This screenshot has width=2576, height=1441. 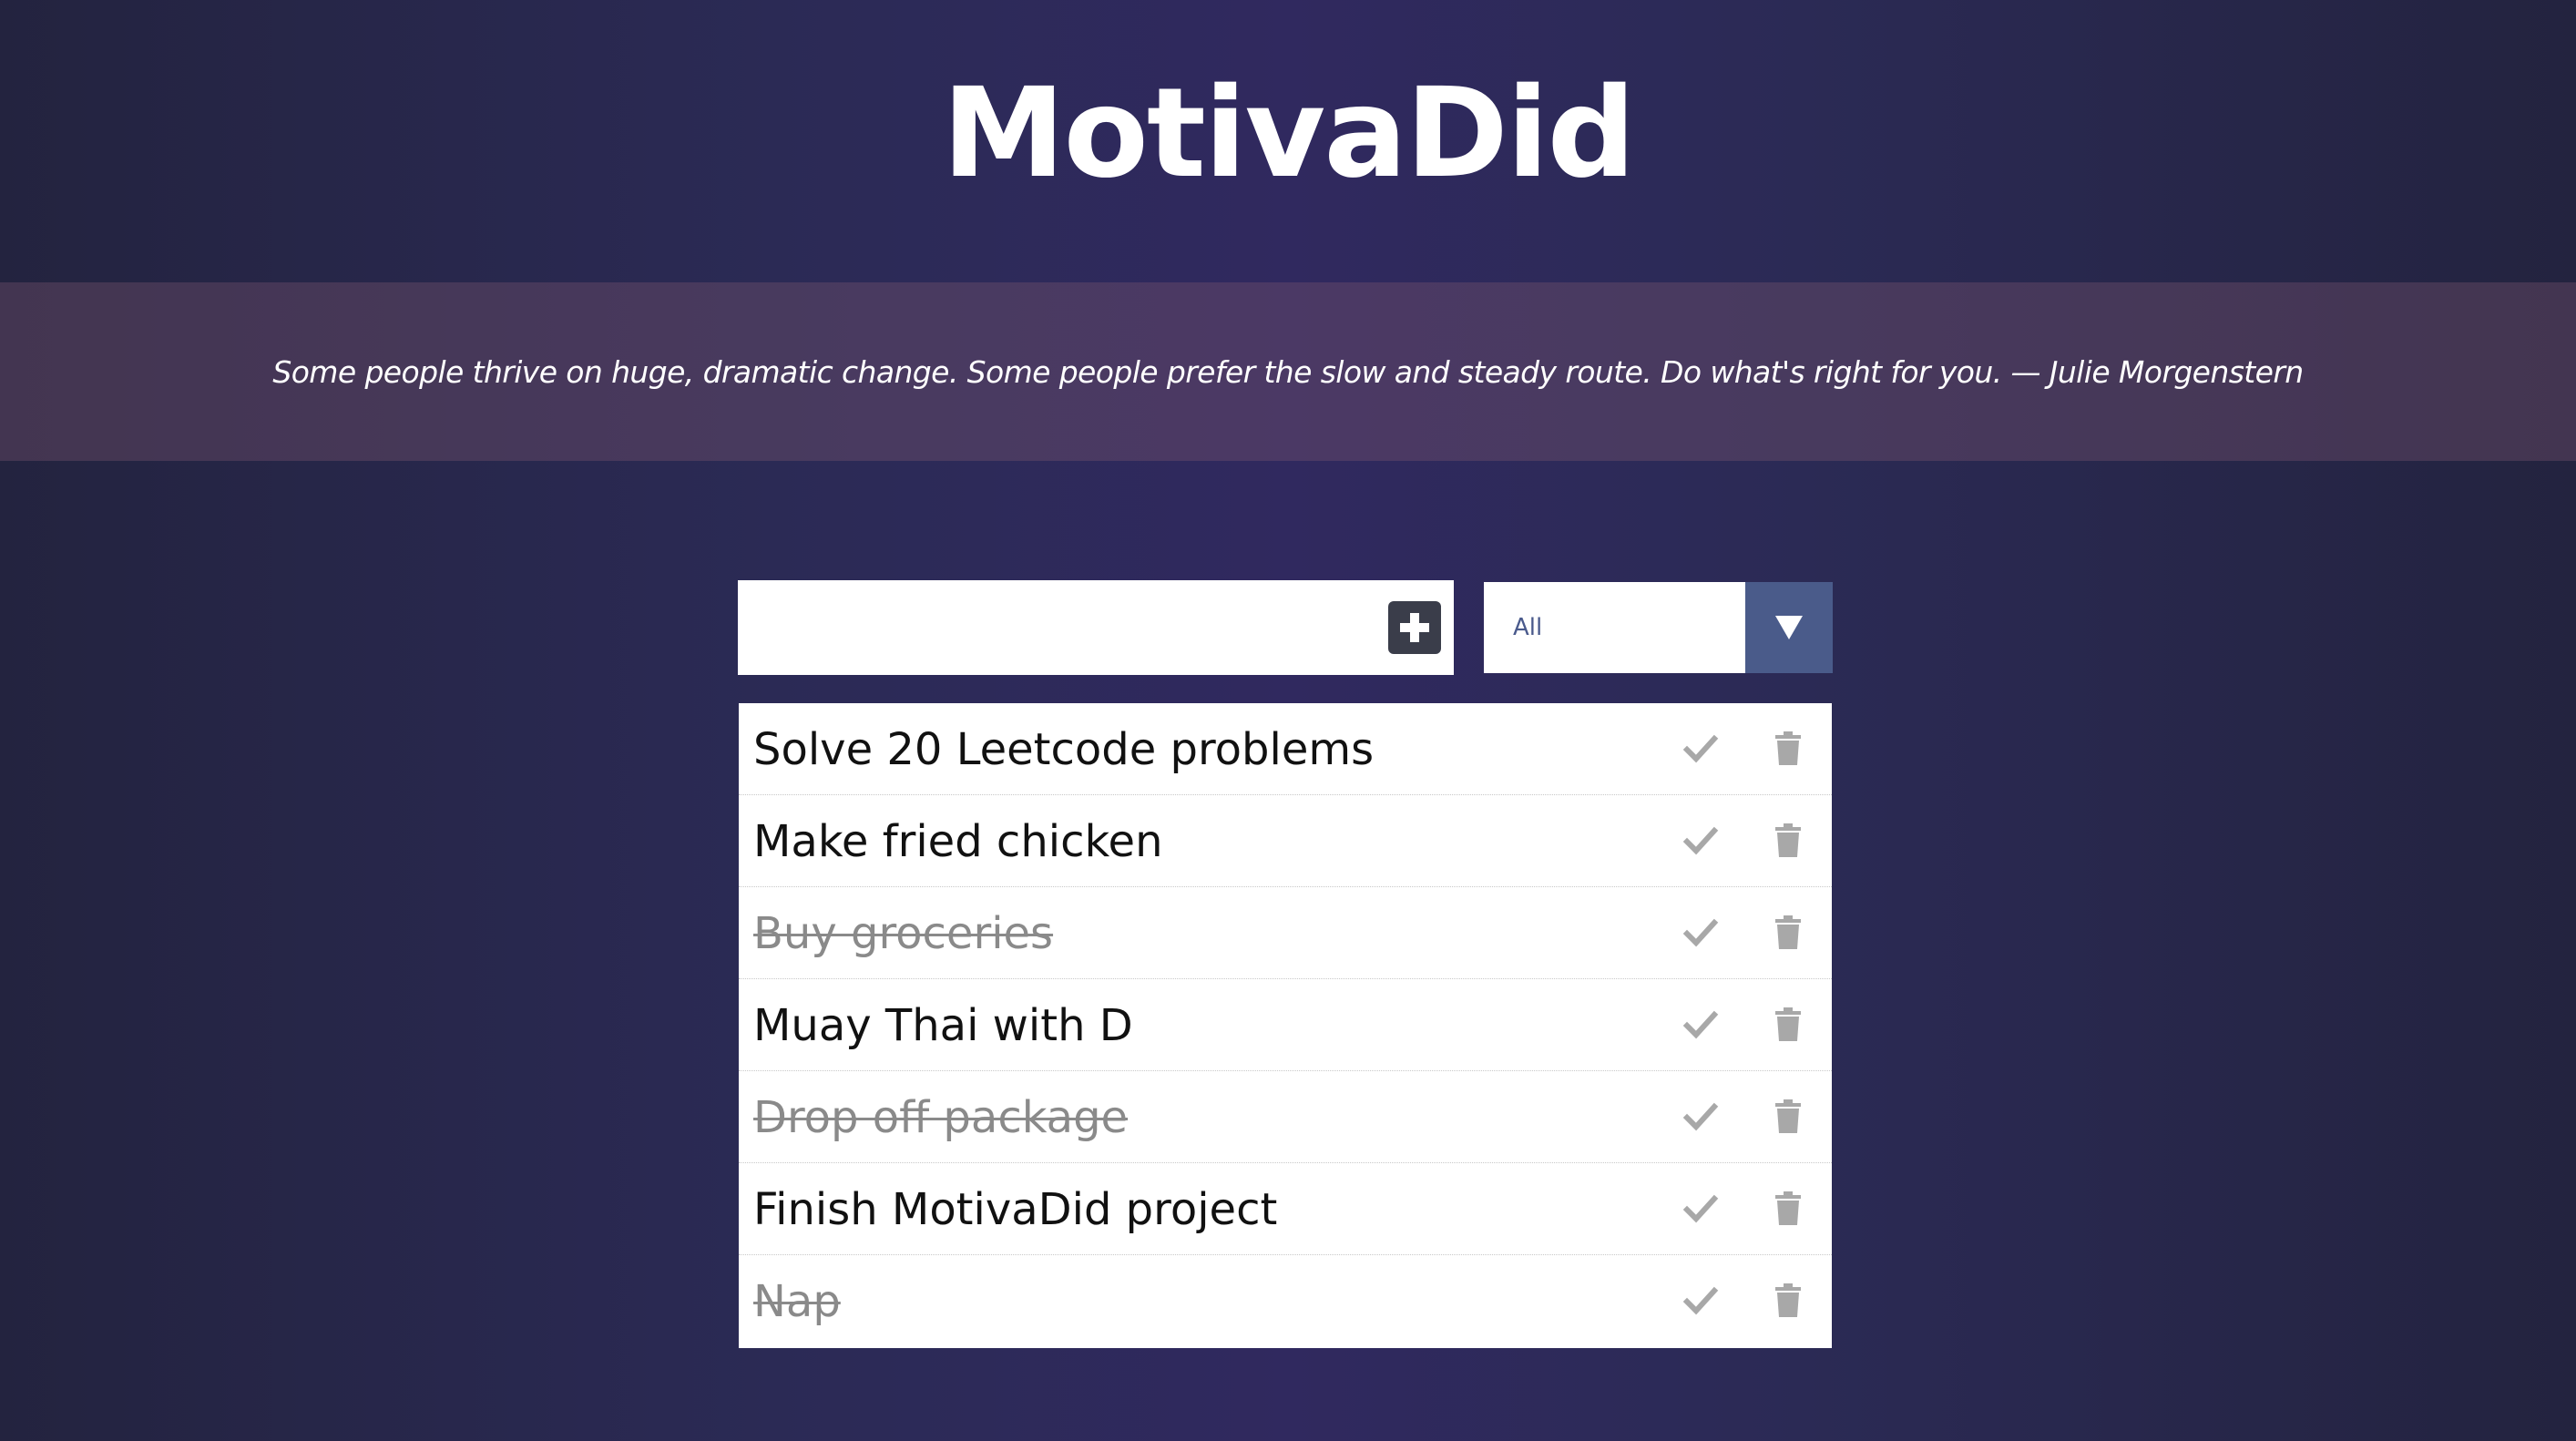 I want to click on triangle-down-icon, so click(x=1789, y=627).